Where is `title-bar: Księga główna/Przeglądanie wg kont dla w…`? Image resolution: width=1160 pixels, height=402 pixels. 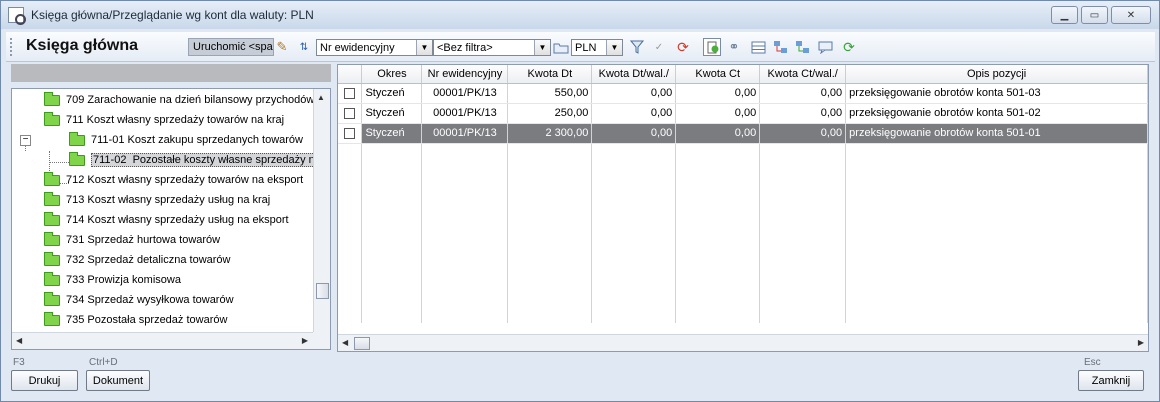 title-bar: Księga główna/Przeglądanie wg kont dla w… is located at coordinates (580, 15).